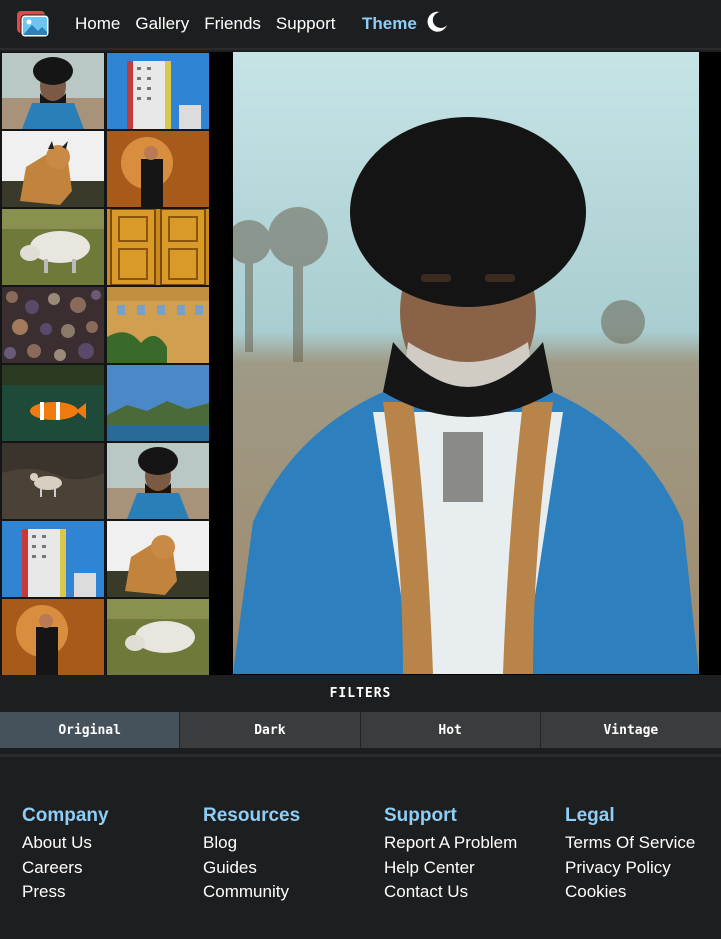  Describe the element at coordinates (437, 22) in the screenshot. I see `moon-icon` at that location.